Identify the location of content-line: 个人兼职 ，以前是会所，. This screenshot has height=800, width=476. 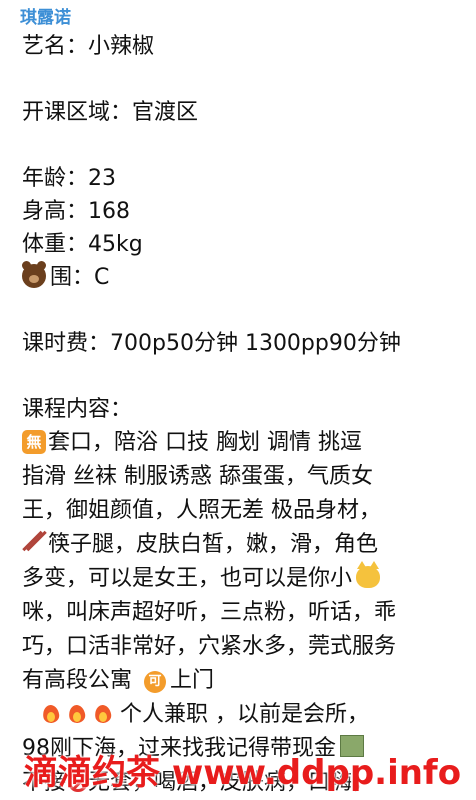
(244, 715).